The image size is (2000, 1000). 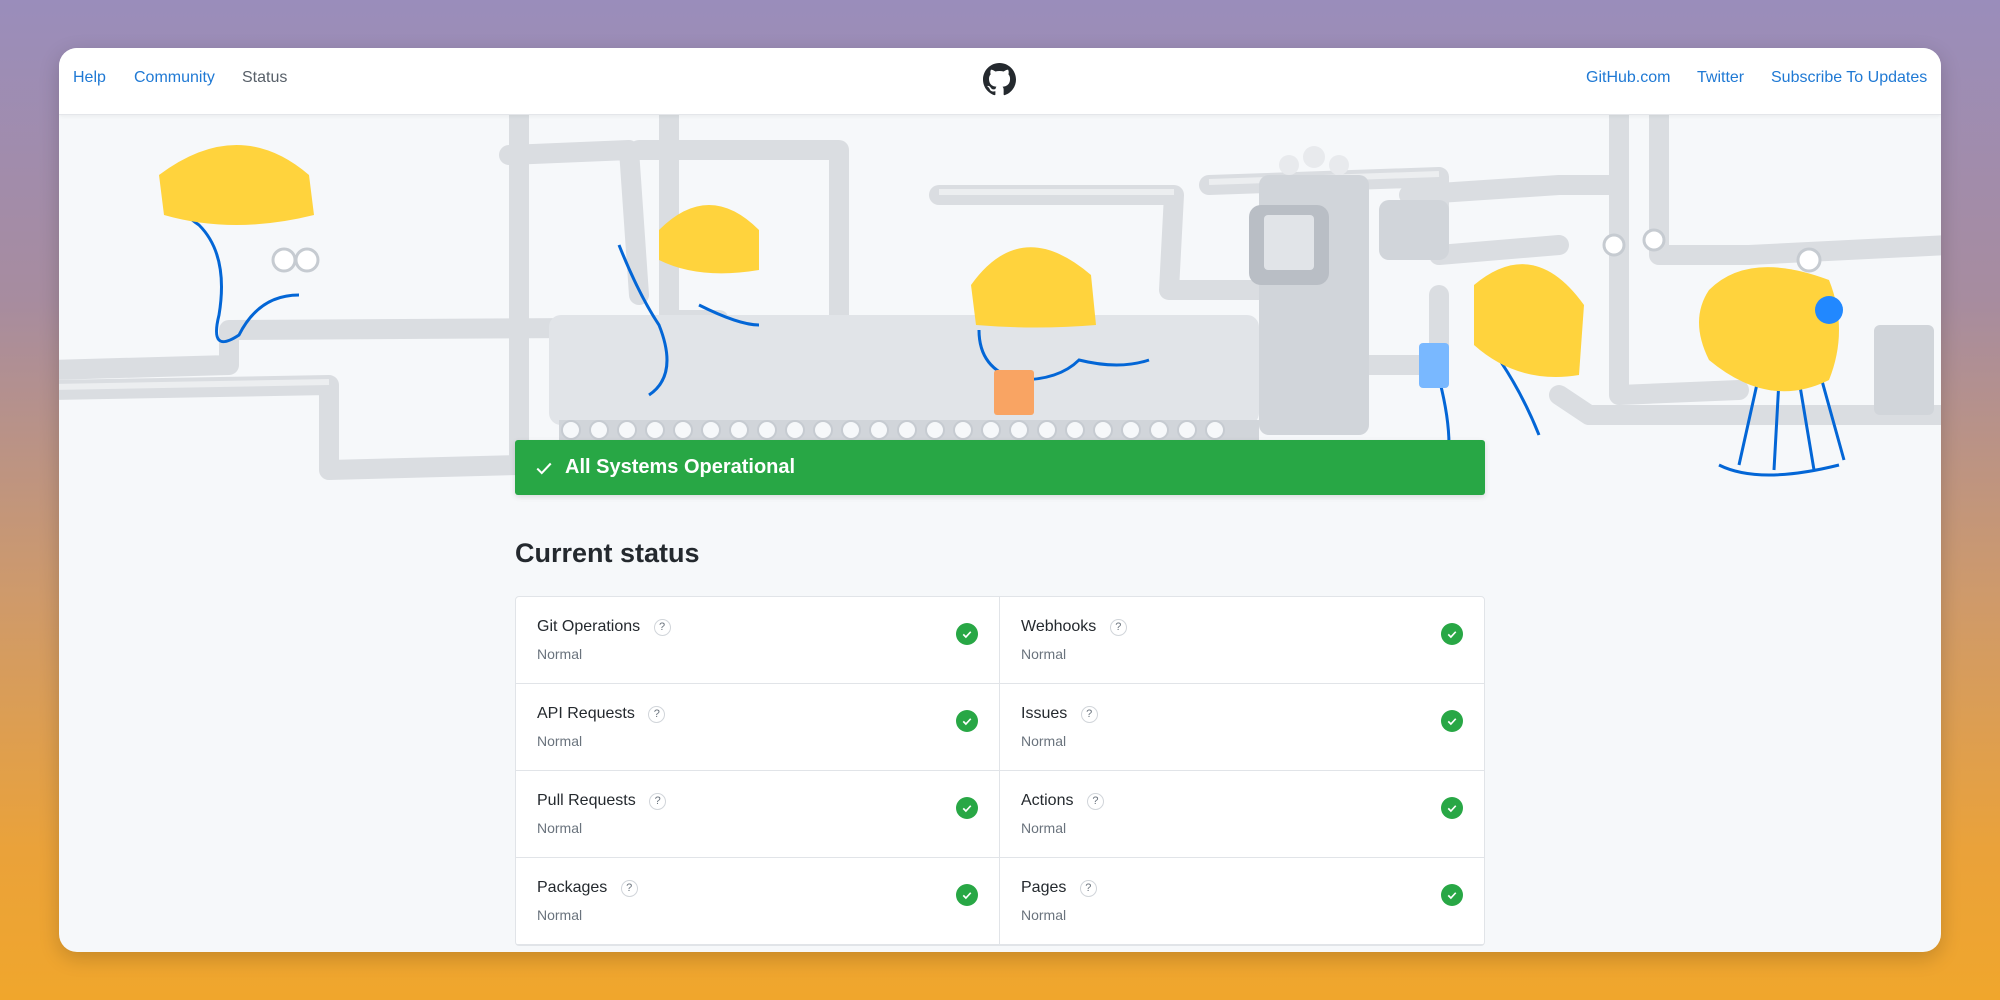 I want to click on nav-twitter-link: Twitter, so click(x=1720, y=78).